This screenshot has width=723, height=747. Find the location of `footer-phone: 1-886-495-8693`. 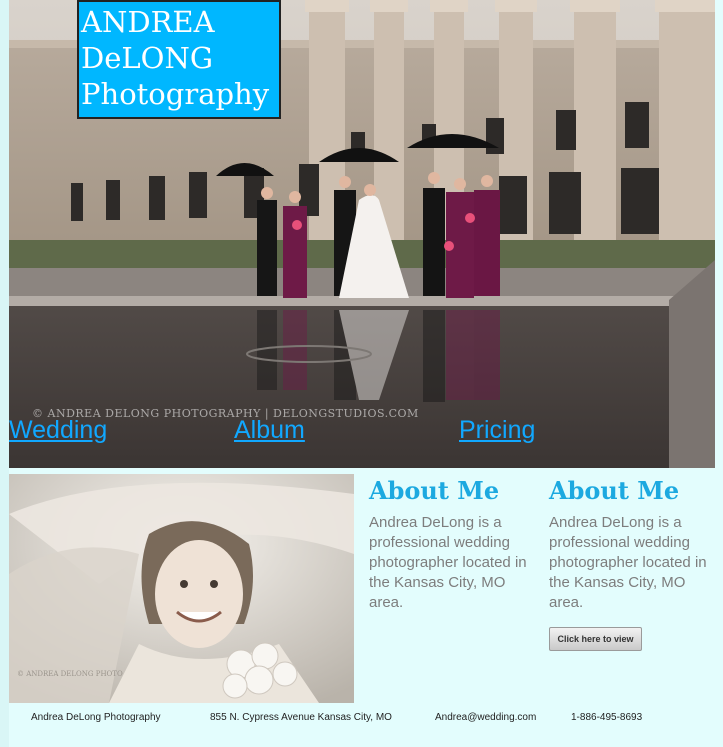

footer-phone: 1-886-495-8693 is located at coordinates (607, 717).